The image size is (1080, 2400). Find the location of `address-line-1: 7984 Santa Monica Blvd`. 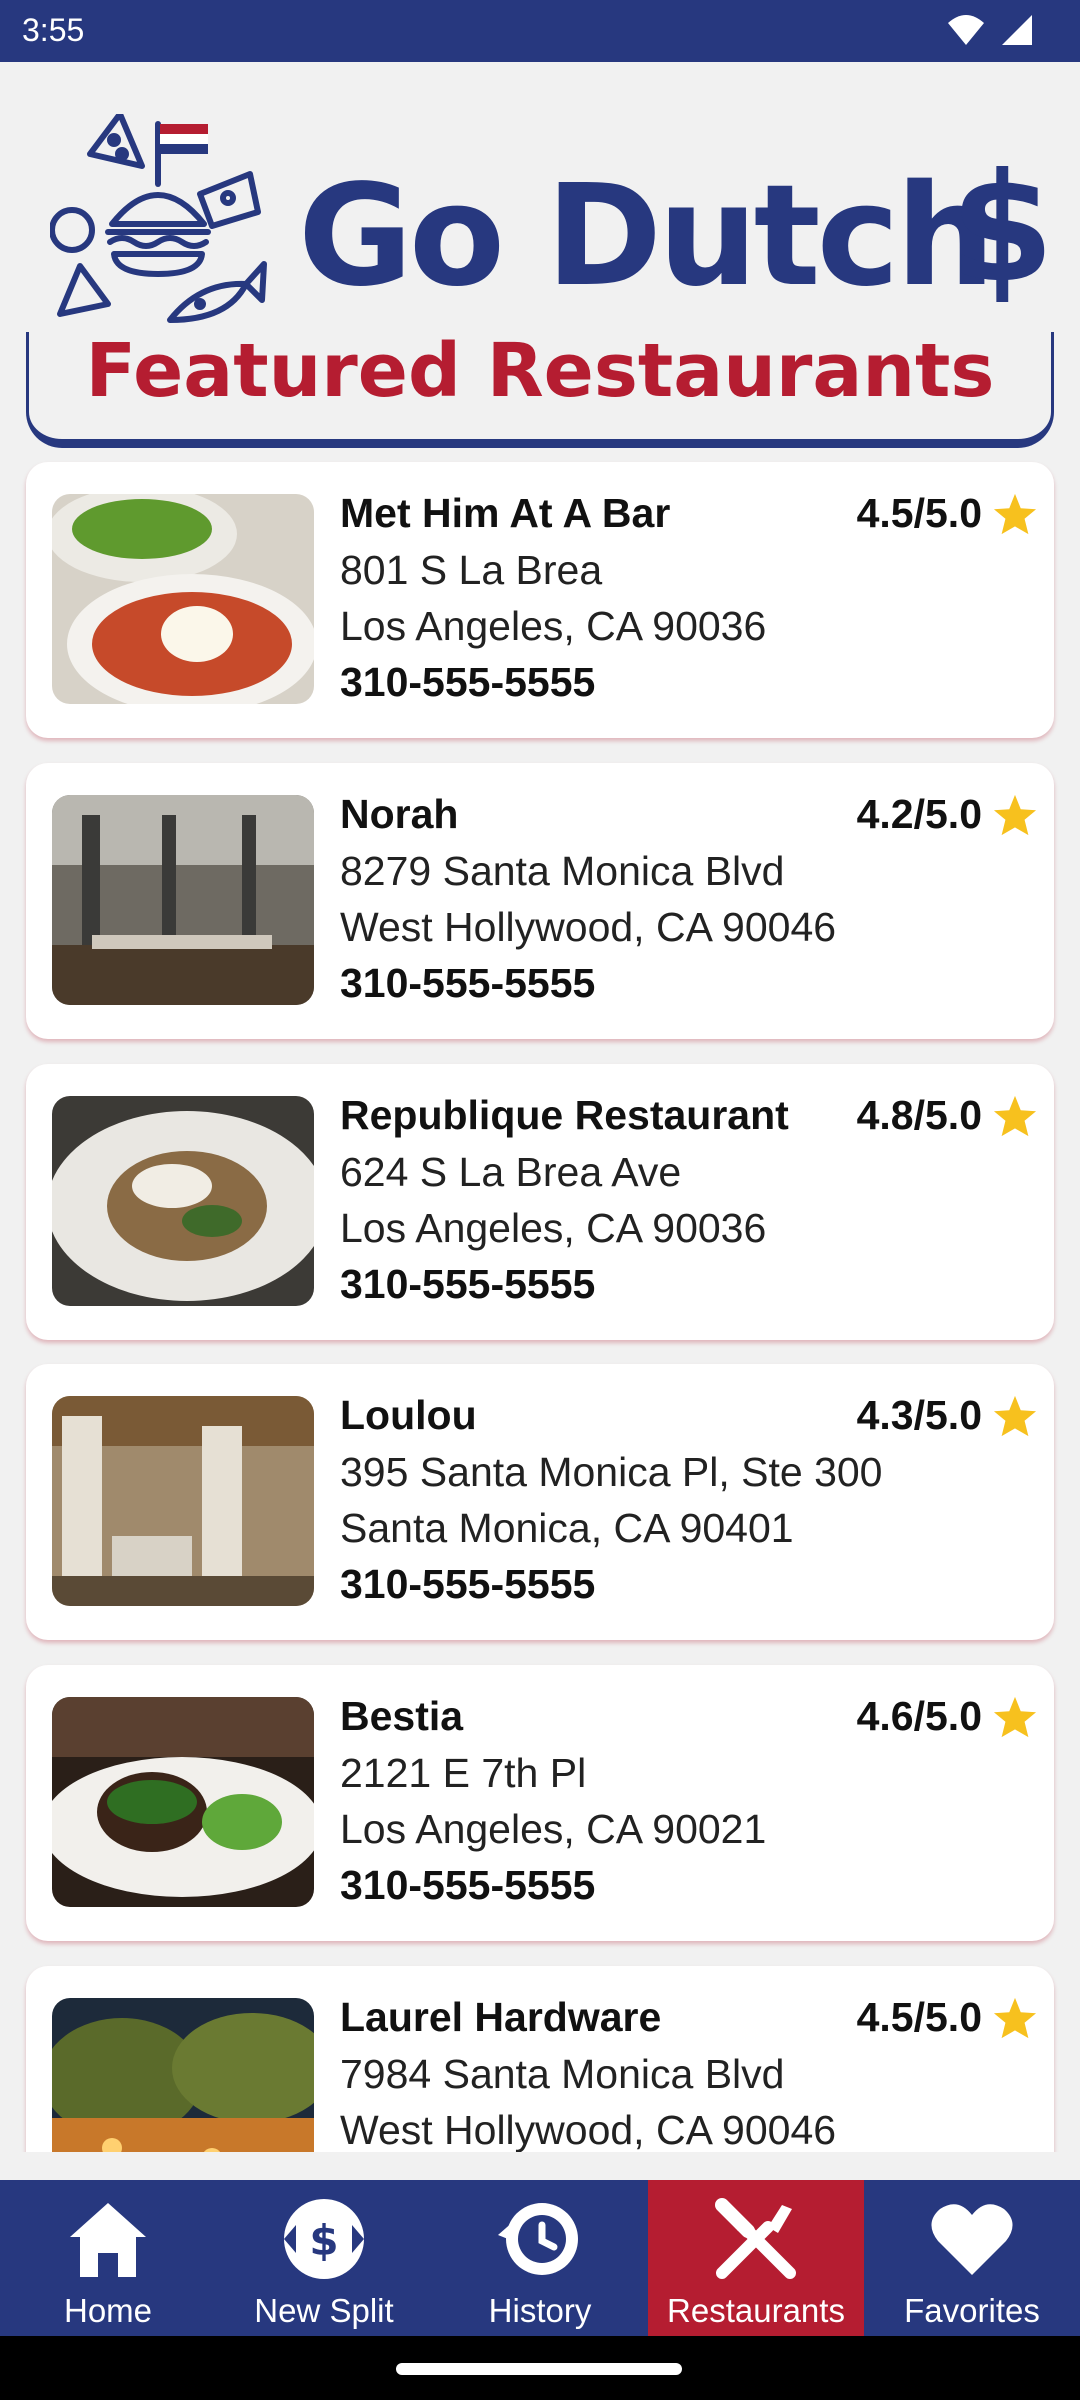

address-line-1: 7984 Santa Monica Blvd is located at coordinates (562, 2074).